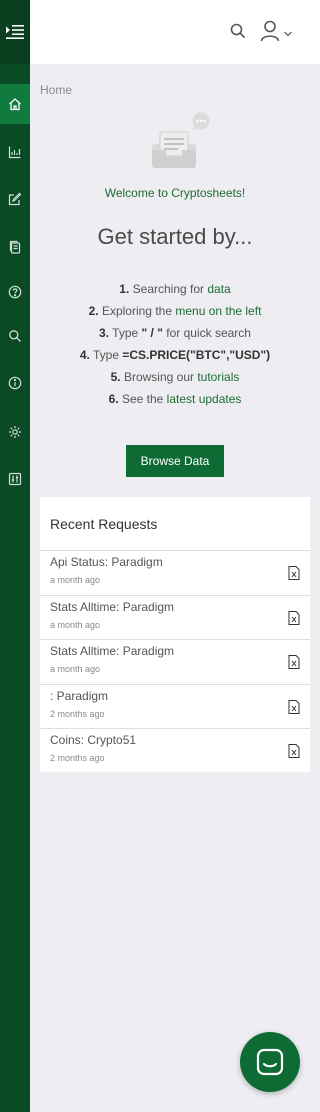 The width and height of the screenshot is (320, 1112). Describe the element at coordinates (15, 556) in the screenshot. I see `sidebar` at that location.